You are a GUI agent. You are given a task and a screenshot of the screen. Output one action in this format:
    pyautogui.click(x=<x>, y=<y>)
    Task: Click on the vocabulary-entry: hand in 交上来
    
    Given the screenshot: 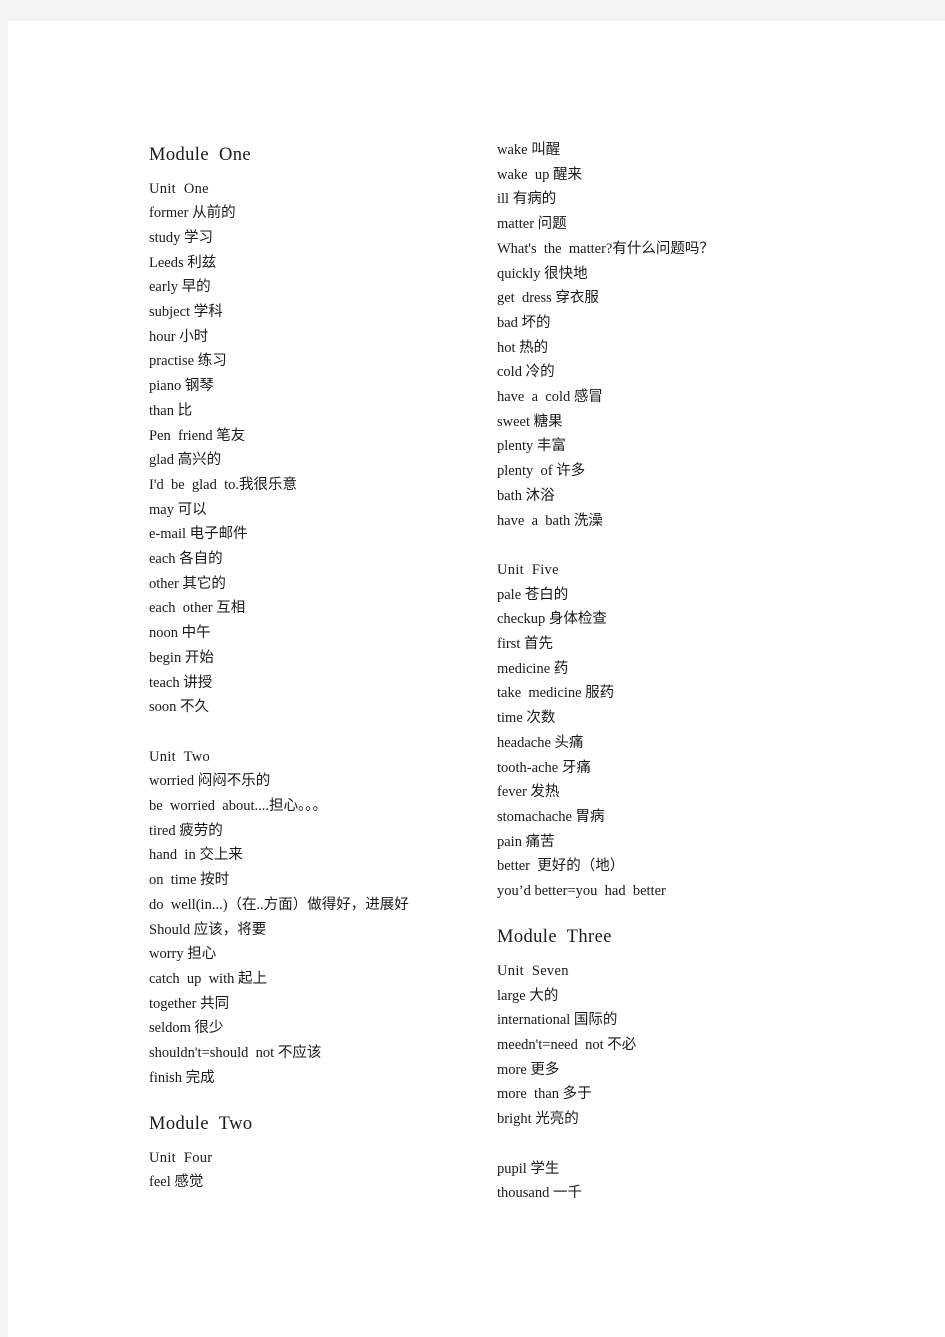 What is the action you would take?
    pyautogui.click(x=196, y=855)
    